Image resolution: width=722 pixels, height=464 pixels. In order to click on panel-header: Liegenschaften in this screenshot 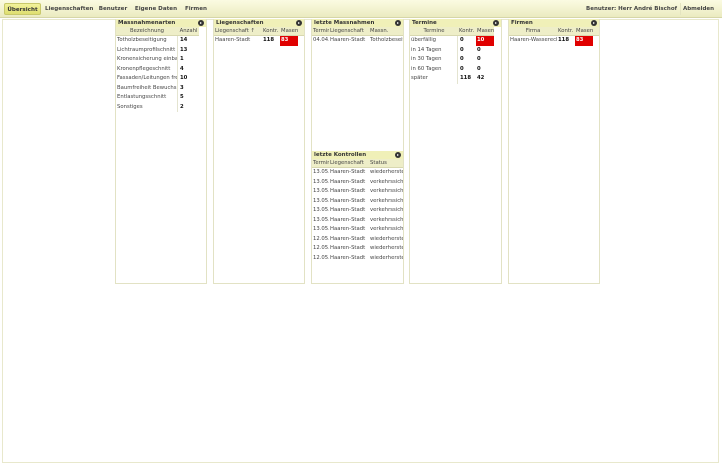, I will do `click(259, 23)`.